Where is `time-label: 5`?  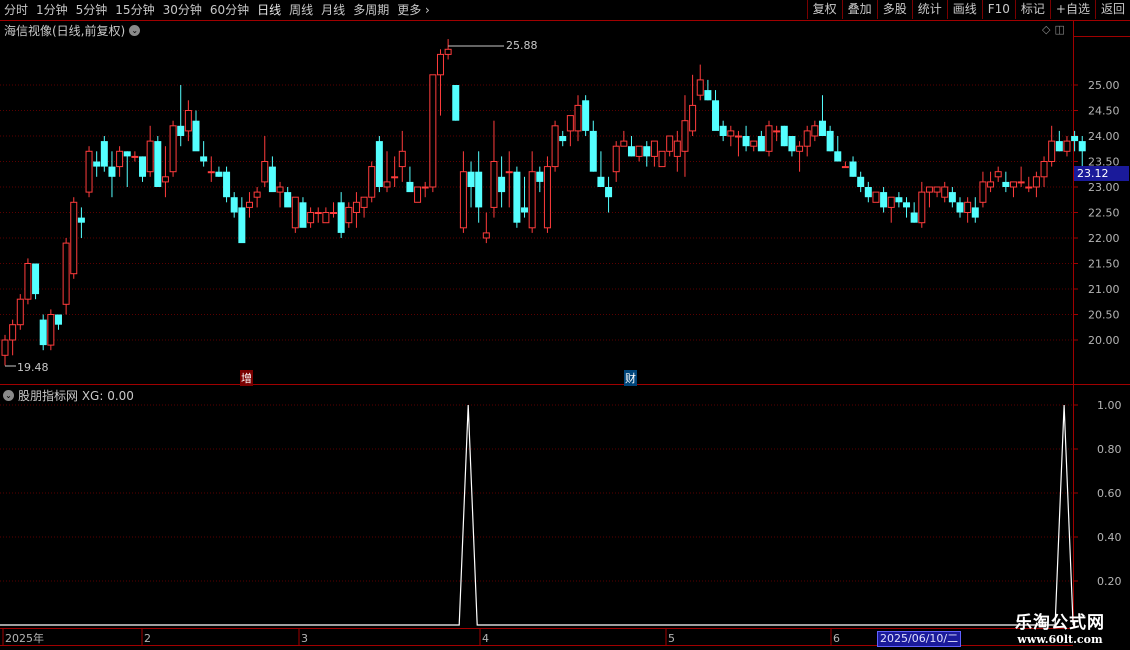 time-label: 5 is located at coordinates (671, 638).